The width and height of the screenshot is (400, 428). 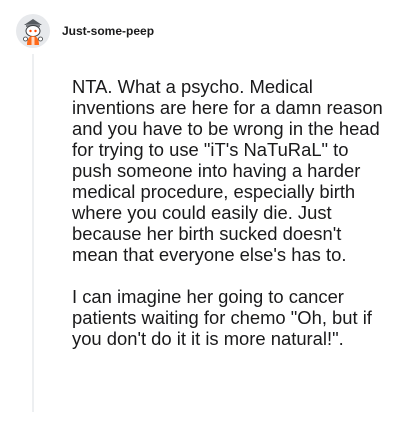 What do you see at coordinates (108, 31) in the screenshot?
I see `username-link: Just-some-peep` at bounding box center [108, 31].